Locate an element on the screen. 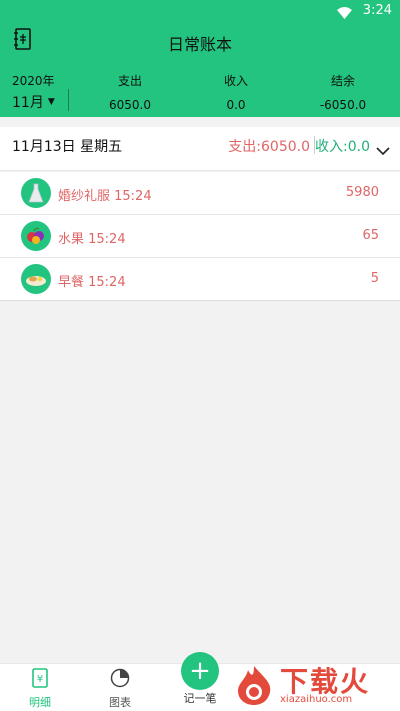  record-name: 早餐 15:24 is located at coordinates (92, 282).